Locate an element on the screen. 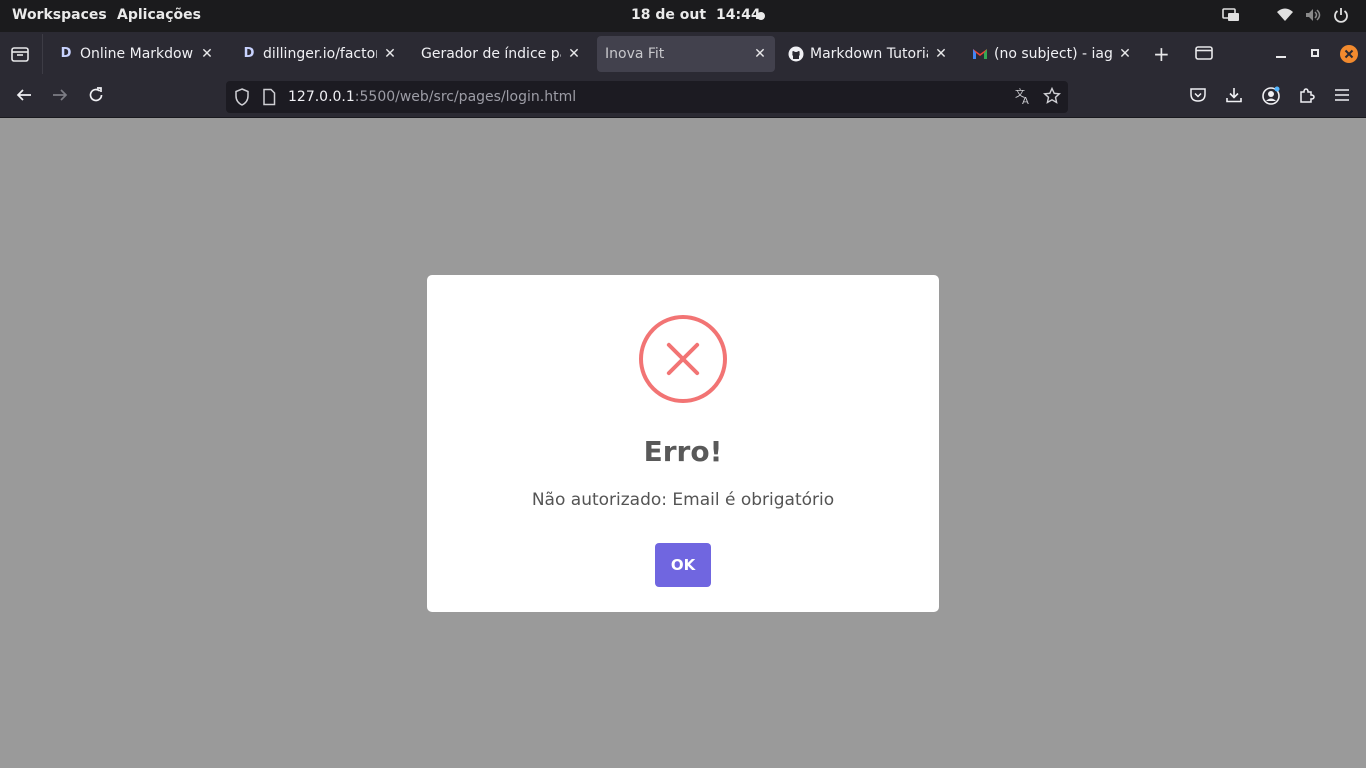  url-text: 127.0.0.1:5500/web/src/pages/login.html is located at coordinates (432, 97).